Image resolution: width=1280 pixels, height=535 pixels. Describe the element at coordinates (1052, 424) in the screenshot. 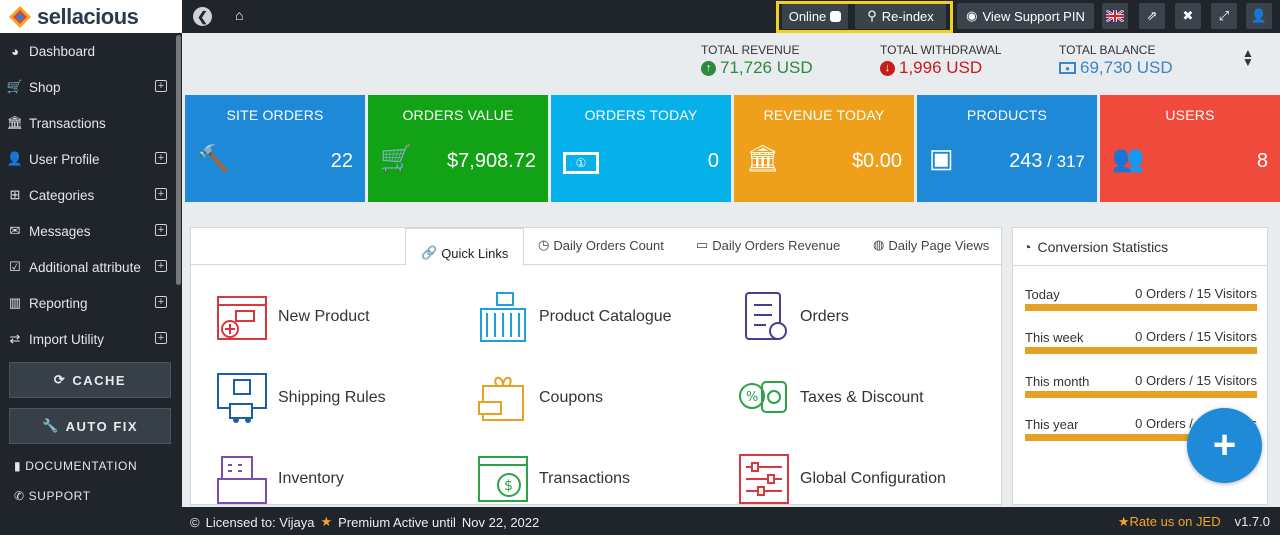

I see `conversion-row-label: This year` at that location.